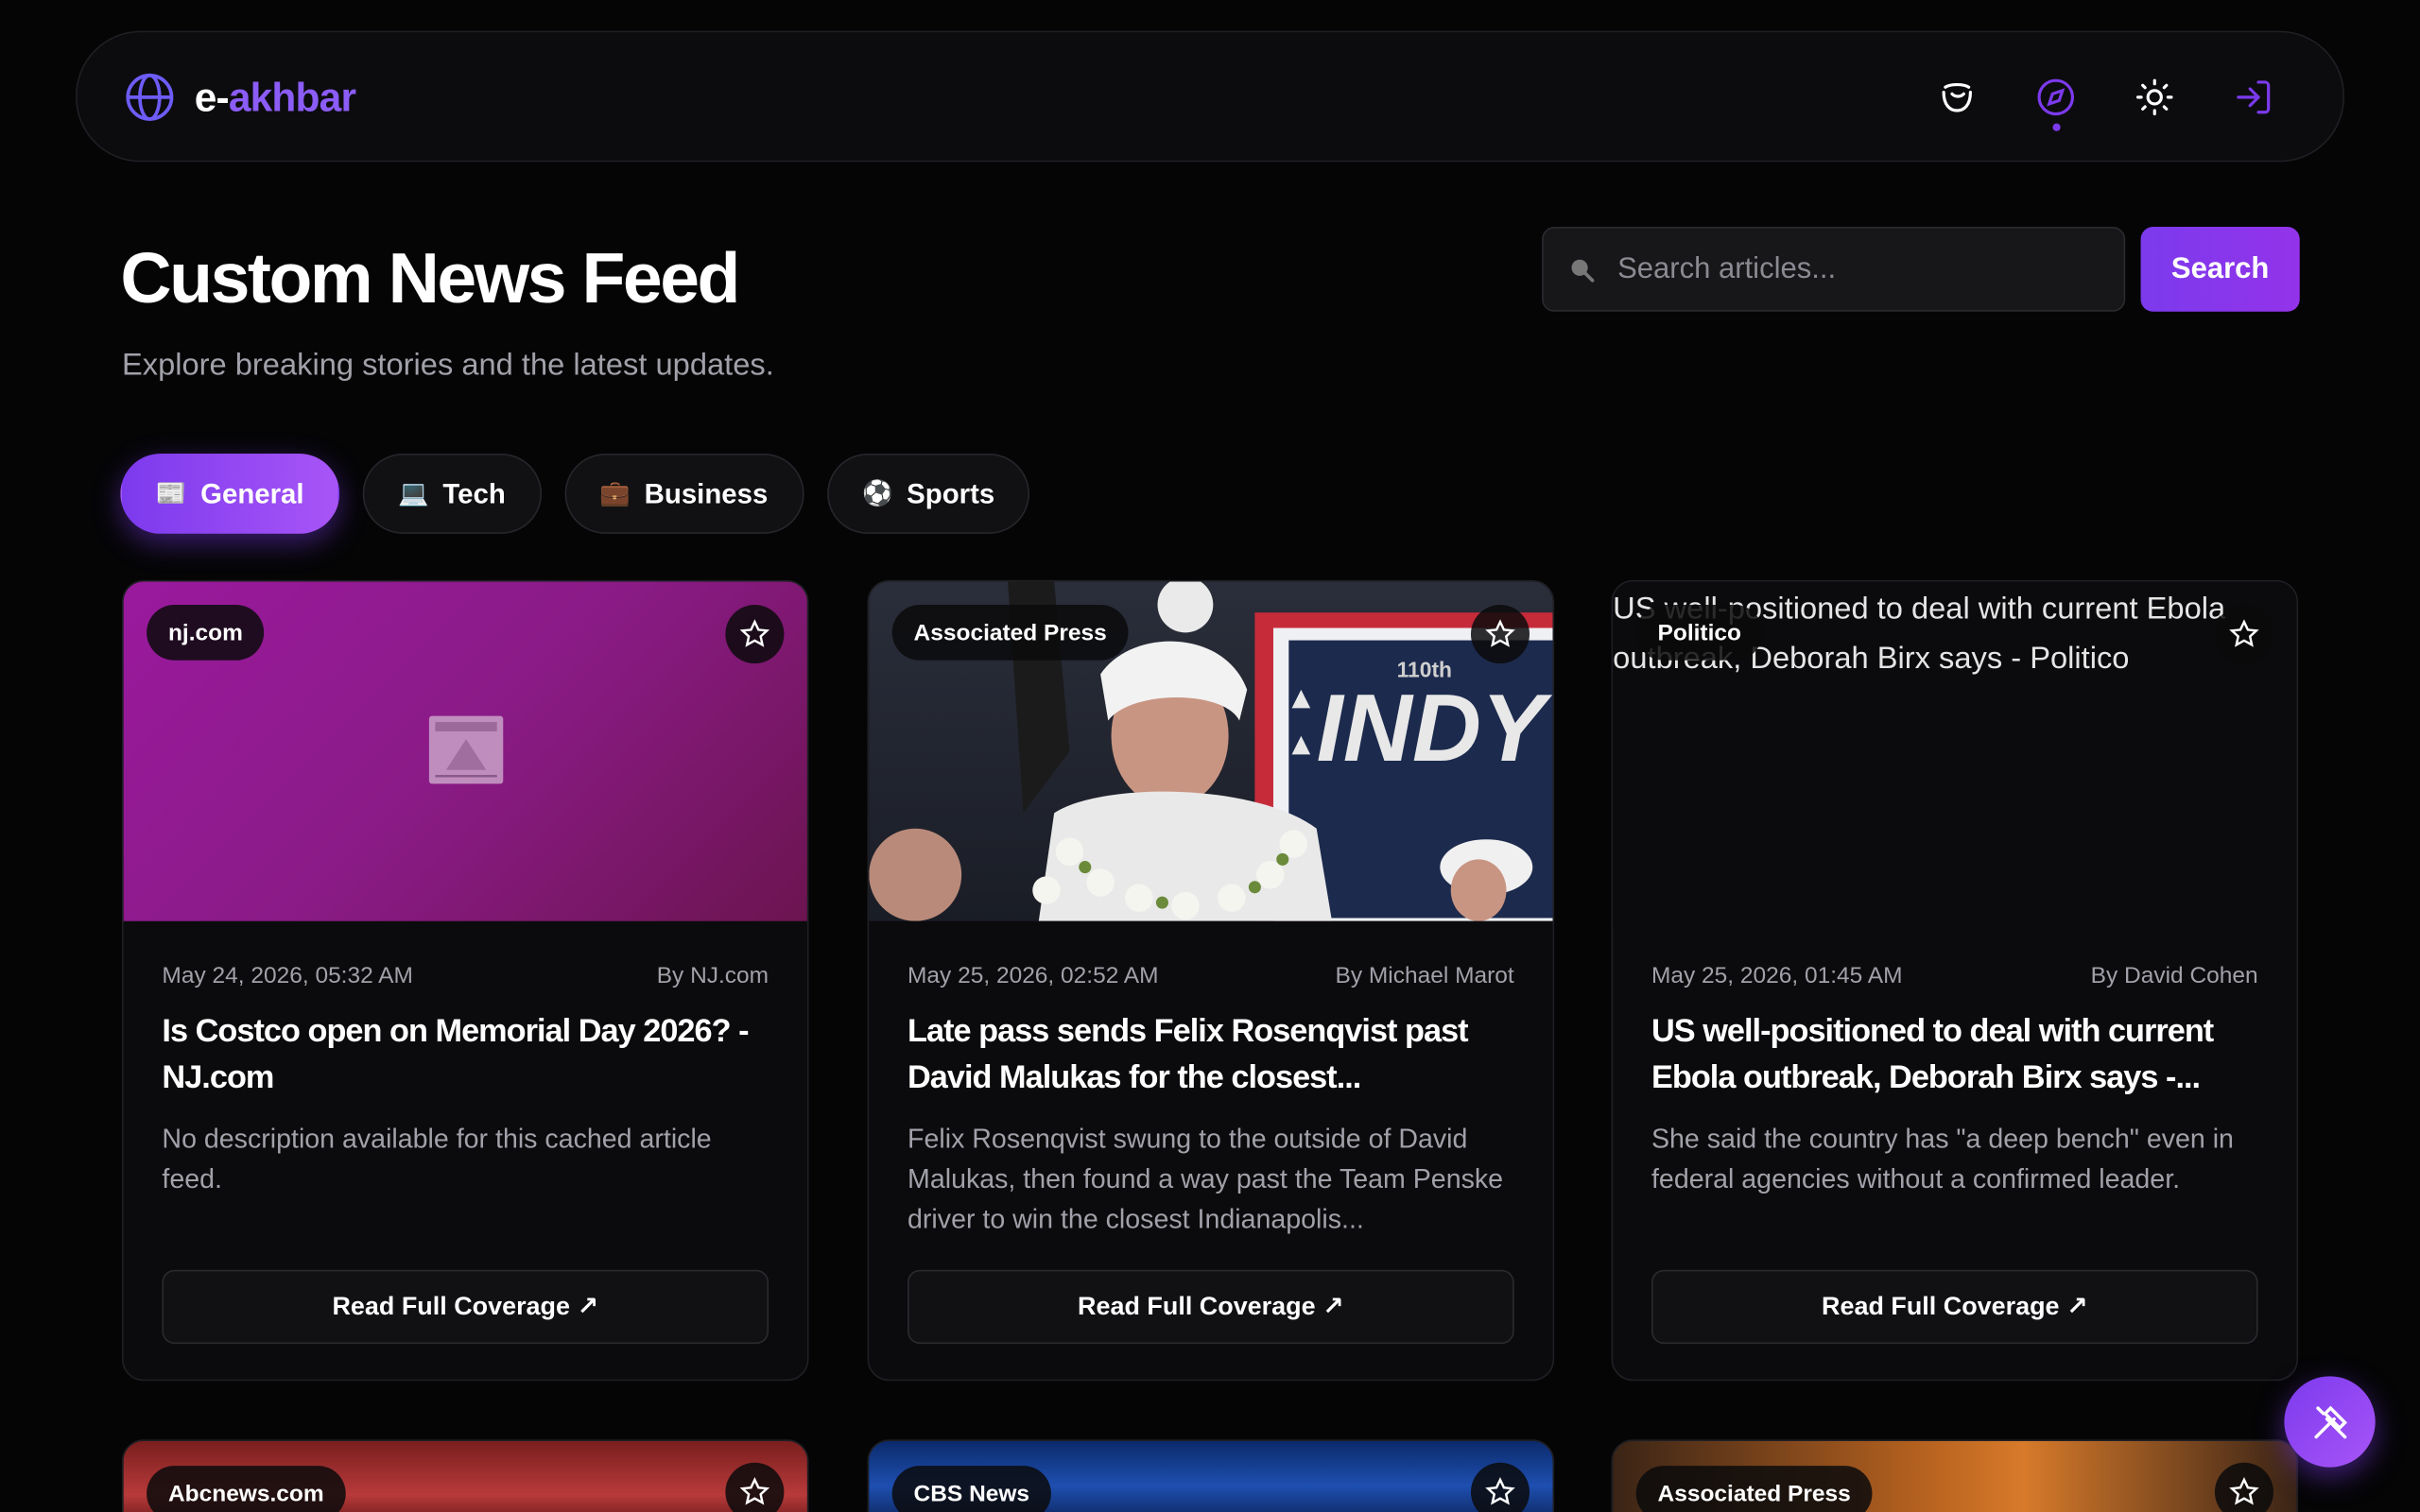 Image resolution: width=2420 pixels, height=1512 pixels. What do you see at coordinates (430, 277) in the screenshot?
I see `page-title: Custom News Feed` at bounding box center [430, 277].